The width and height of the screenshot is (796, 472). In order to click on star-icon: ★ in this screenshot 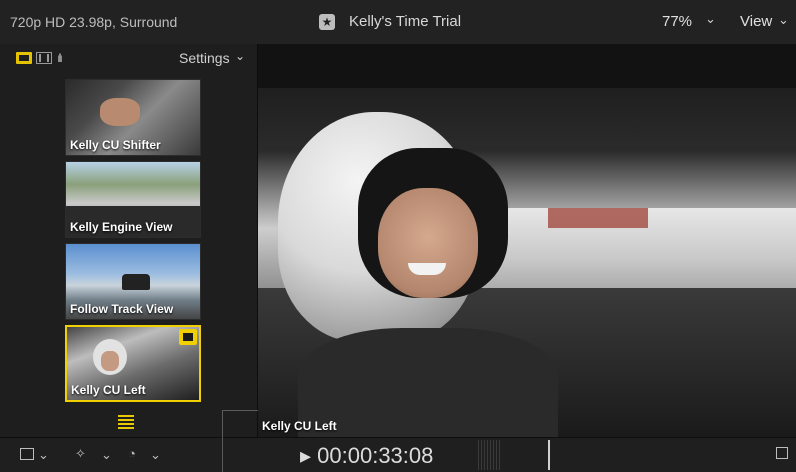, I will do `click(327, 22)`.